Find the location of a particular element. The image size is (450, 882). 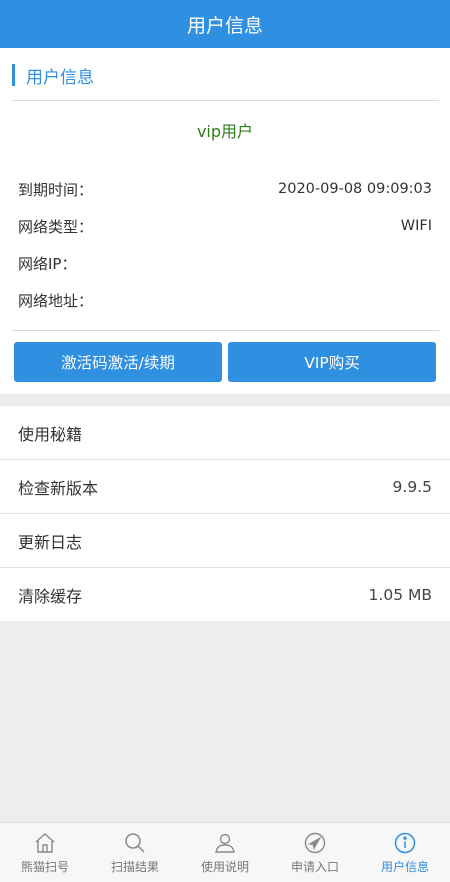

menu-item-label: 更新日志 is located at coordinates (50, 542).